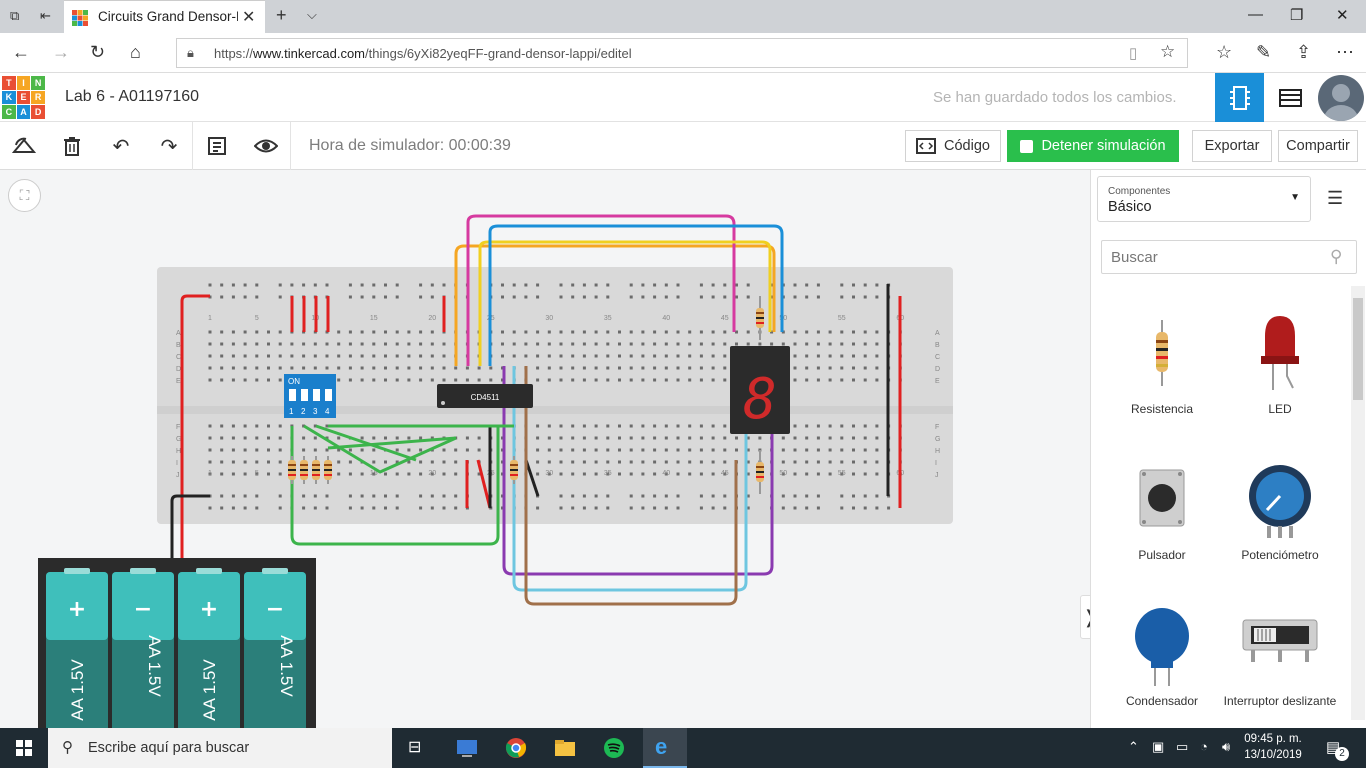 This screenshot has height=768, width=1366. Describe the element at coordinates (1204, 199) in the screenshot. I see `components-dropdown: Componentes Básico ▼` at that location.